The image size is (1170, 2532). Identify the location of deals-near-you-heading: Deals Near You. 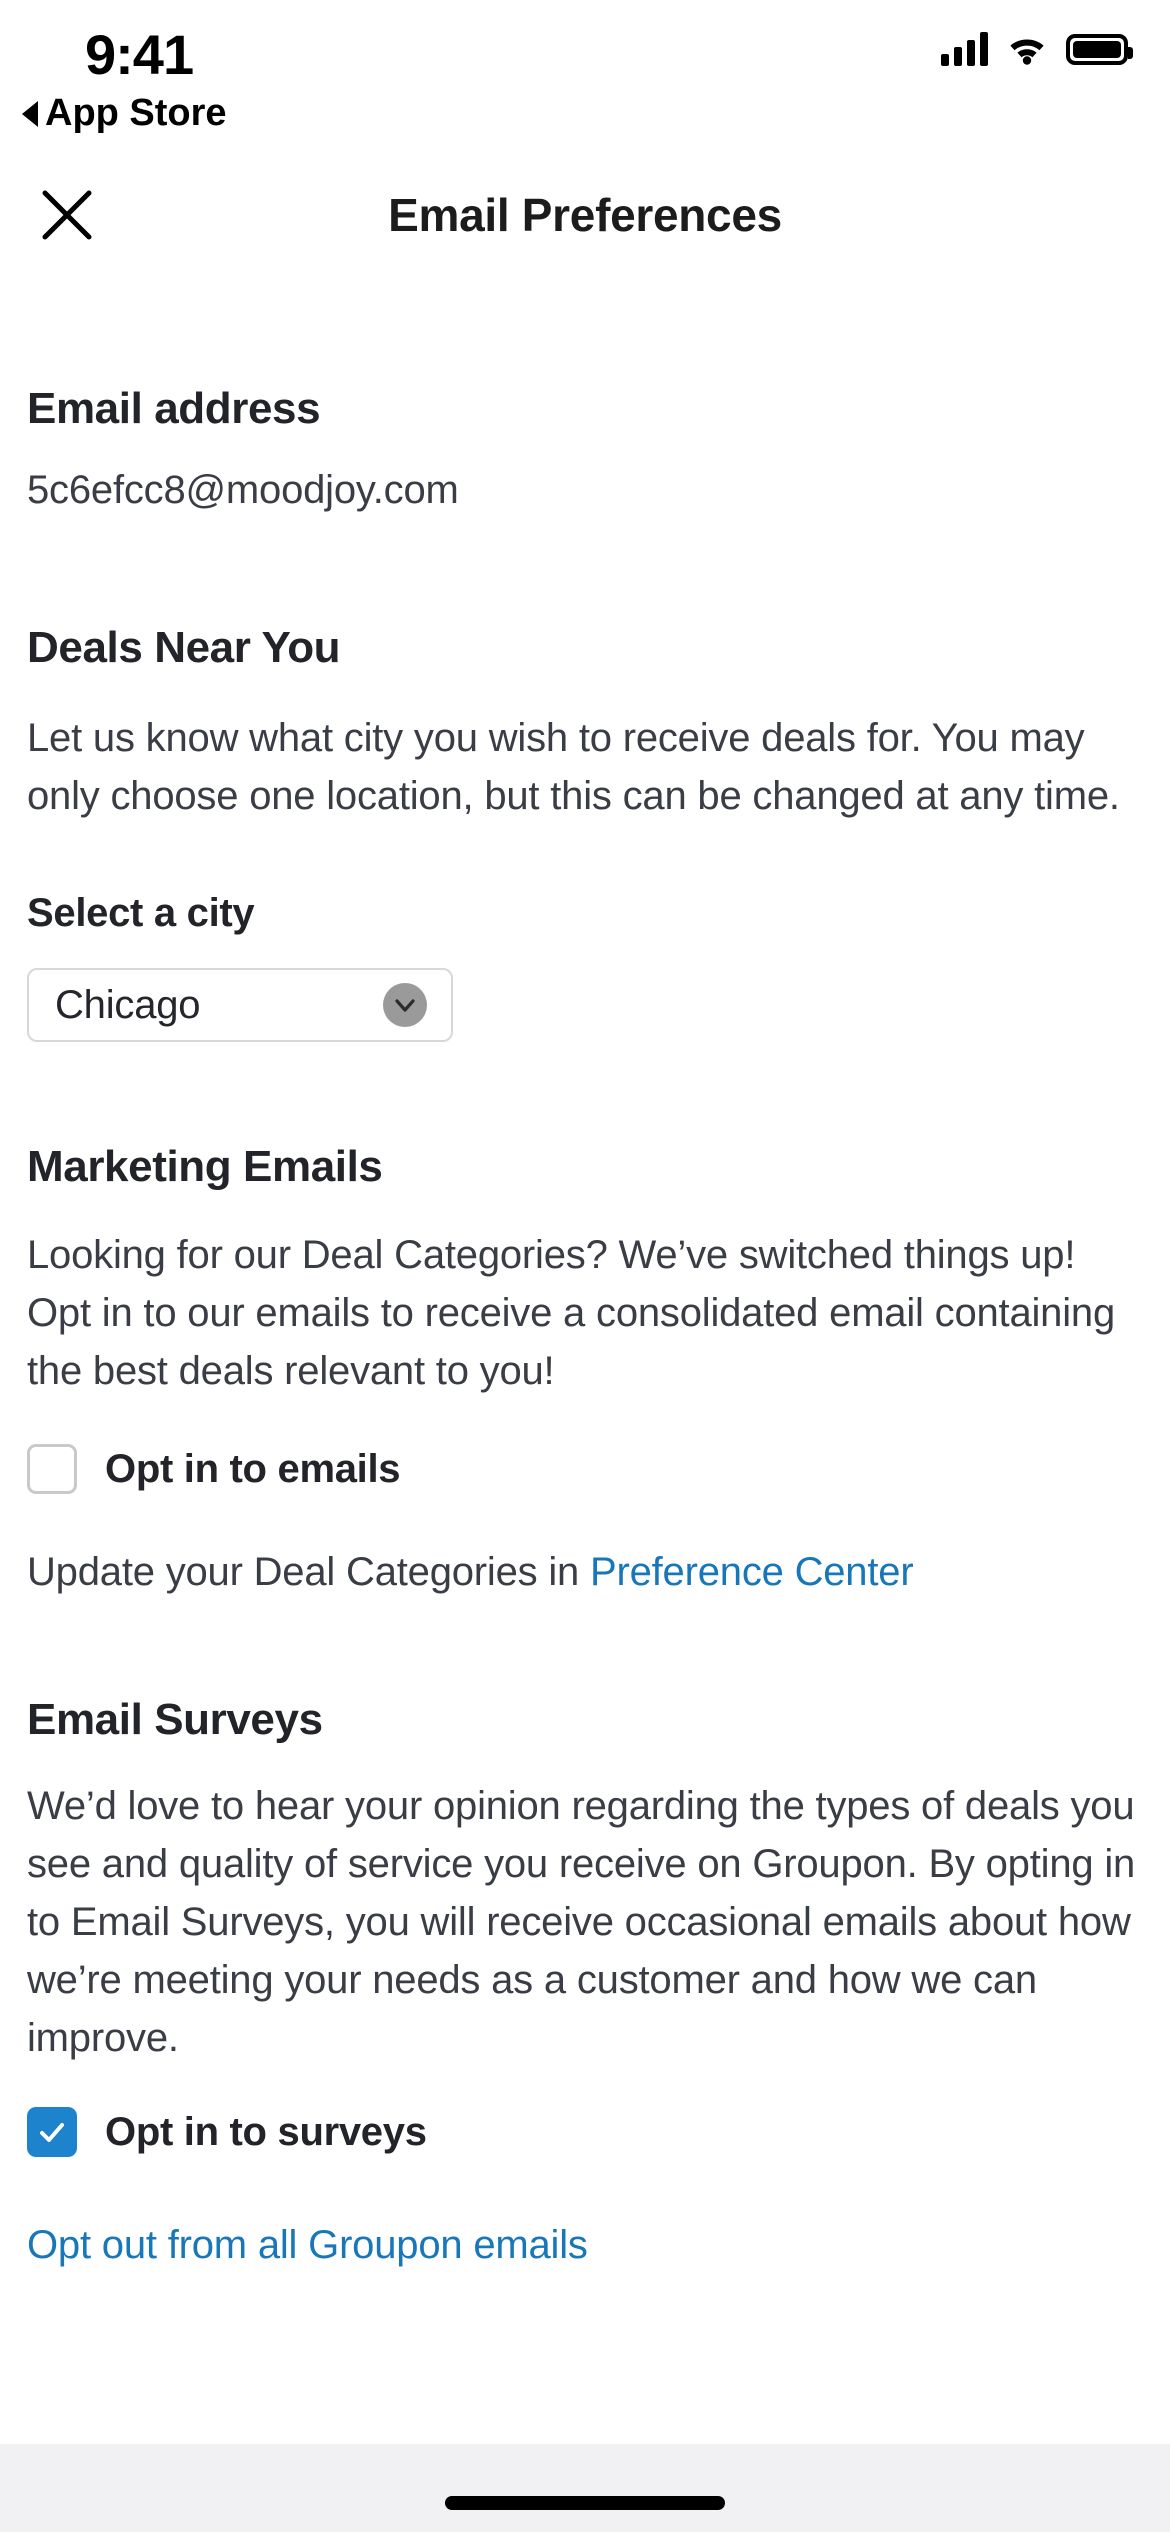
(184, 647).